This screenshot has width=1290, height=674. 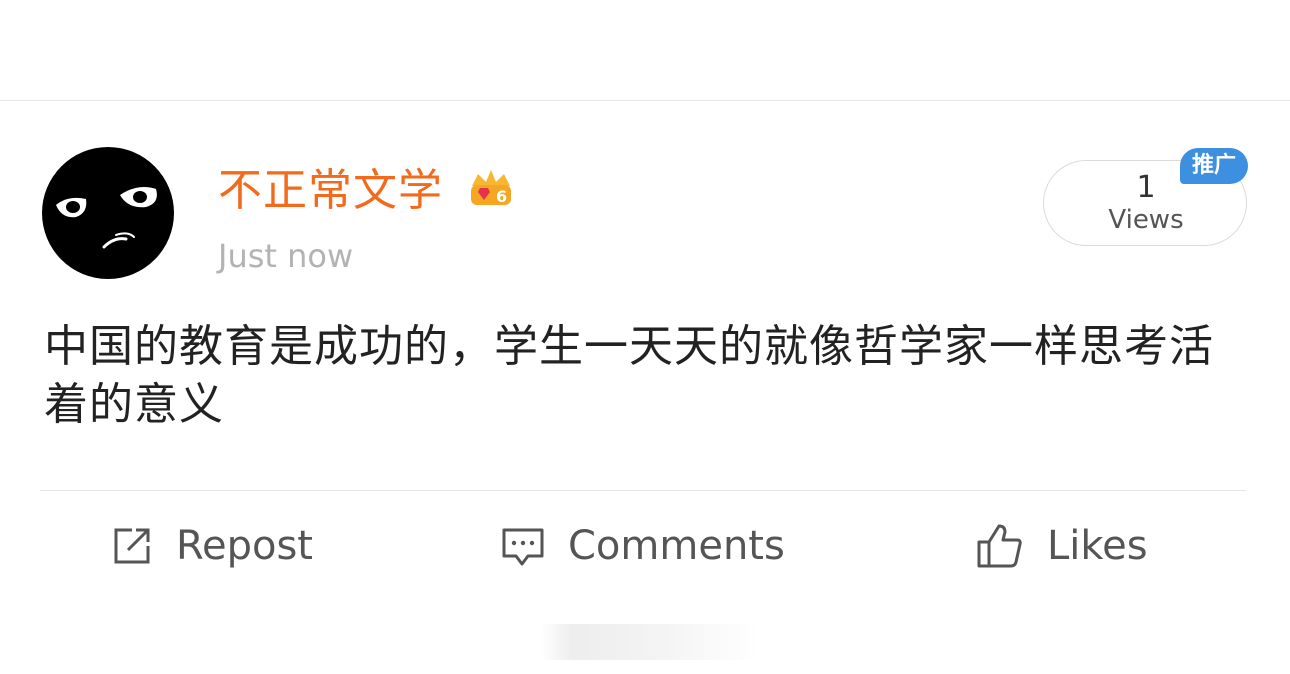 I want to click on comments-button: Comments, so click(x=642, y=546).